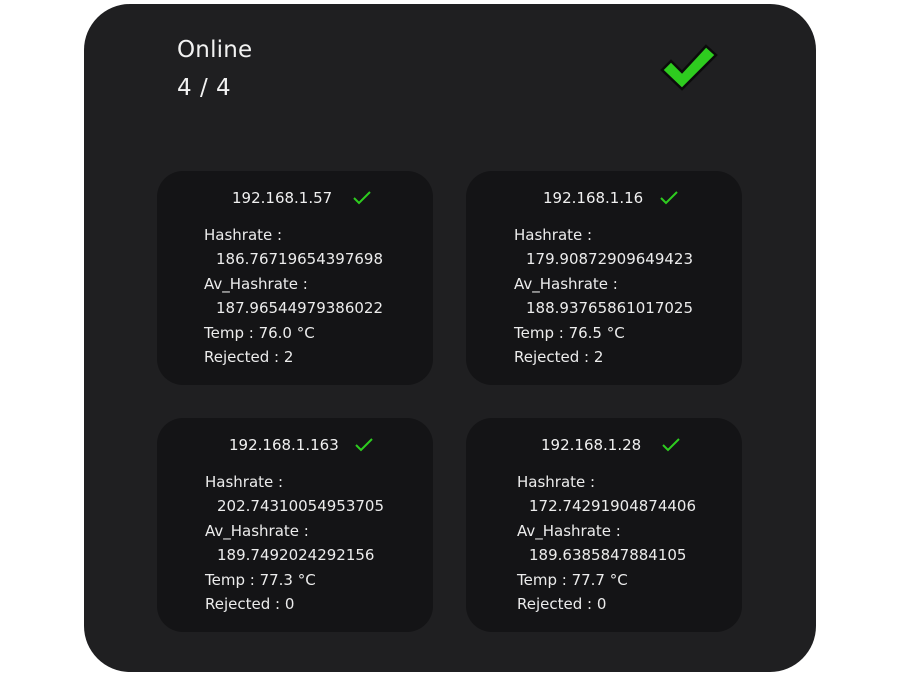  Describe the element at coordinates (608, 555) in the screenshot. I see `av-hashrate-value: 189.6385847884105` at that location.